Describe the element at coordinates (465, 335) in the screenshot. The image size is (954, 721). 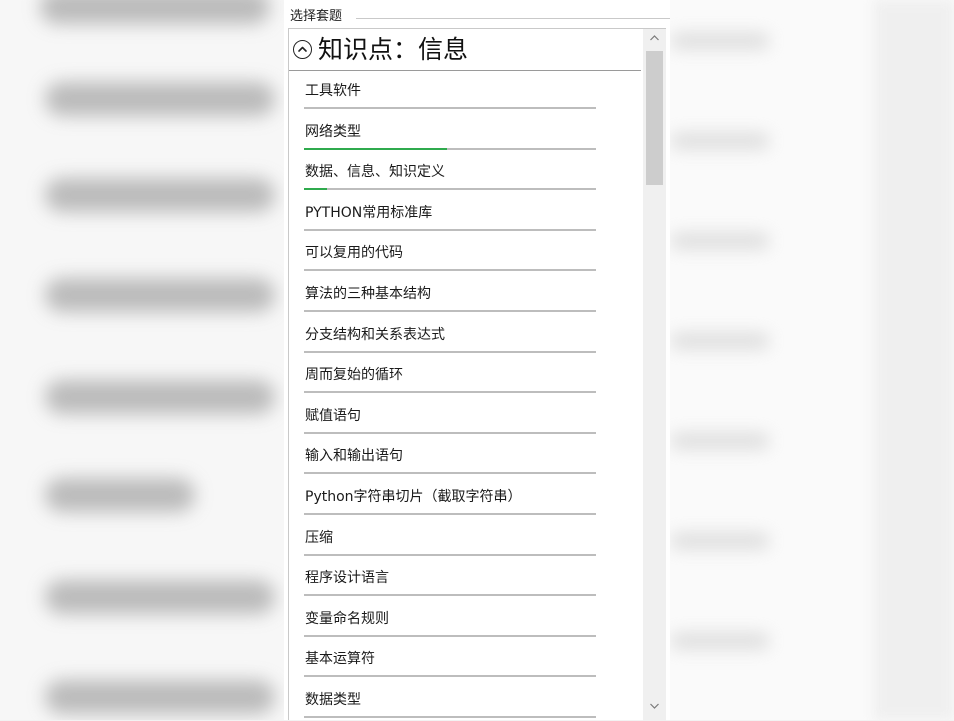
I see `topic-item: 分支结构和关系表达式` at that location.